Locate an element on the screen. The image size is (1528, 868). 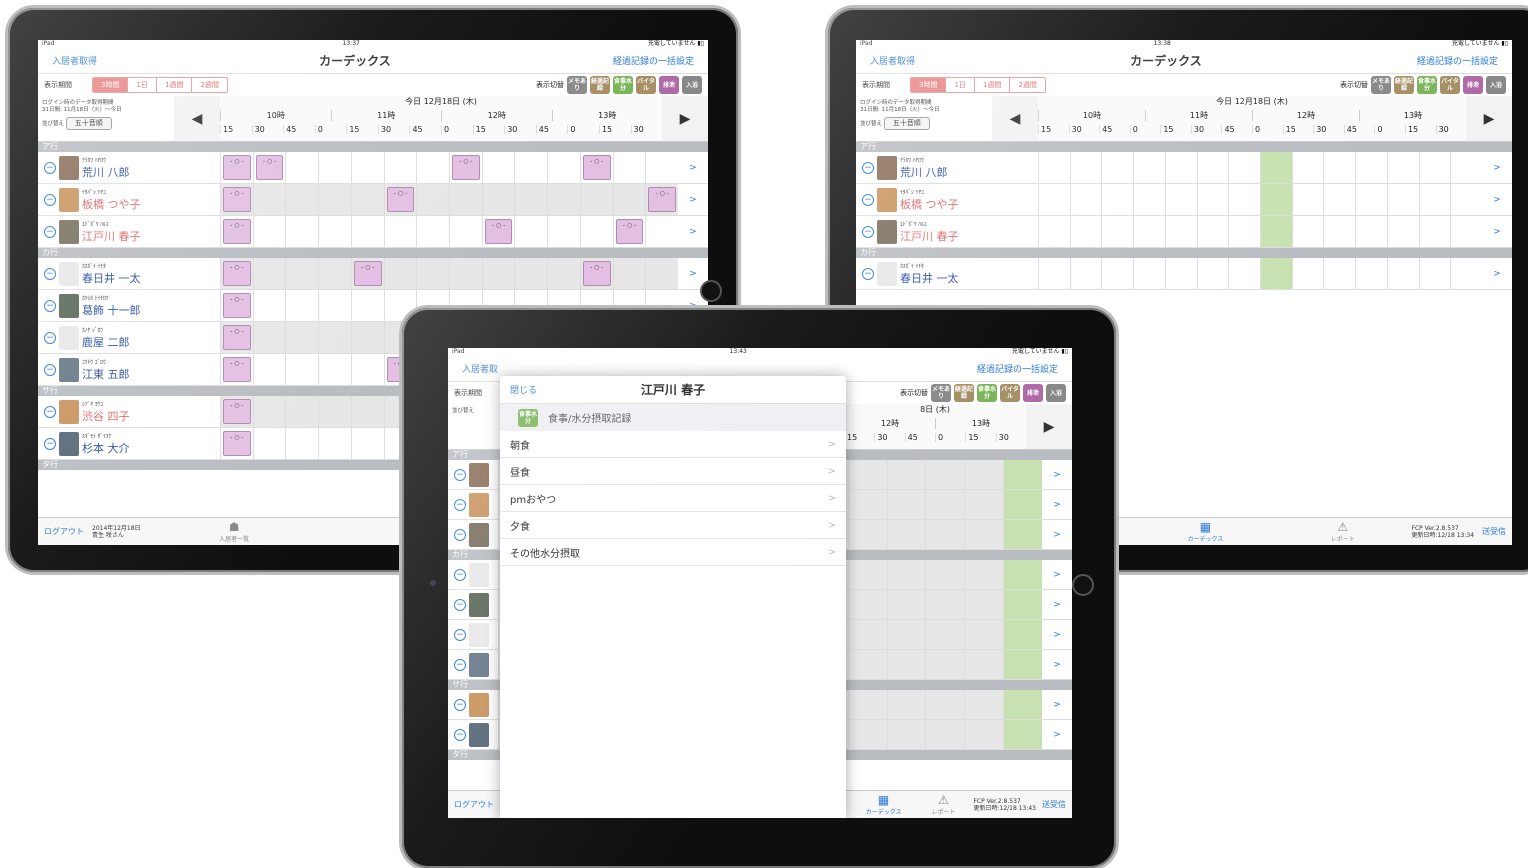
resident-name: 杉本 大介 is located at coordinates (106, 448).